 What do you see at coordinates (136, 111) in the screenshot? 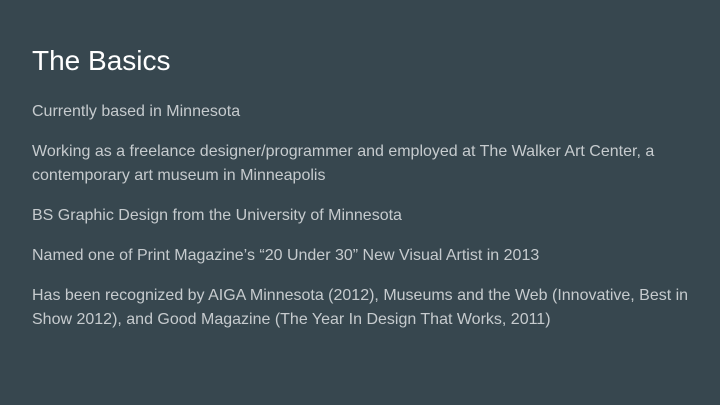
I see `list-item: Currently based in Minnesota` at bounding box center [136, 111].